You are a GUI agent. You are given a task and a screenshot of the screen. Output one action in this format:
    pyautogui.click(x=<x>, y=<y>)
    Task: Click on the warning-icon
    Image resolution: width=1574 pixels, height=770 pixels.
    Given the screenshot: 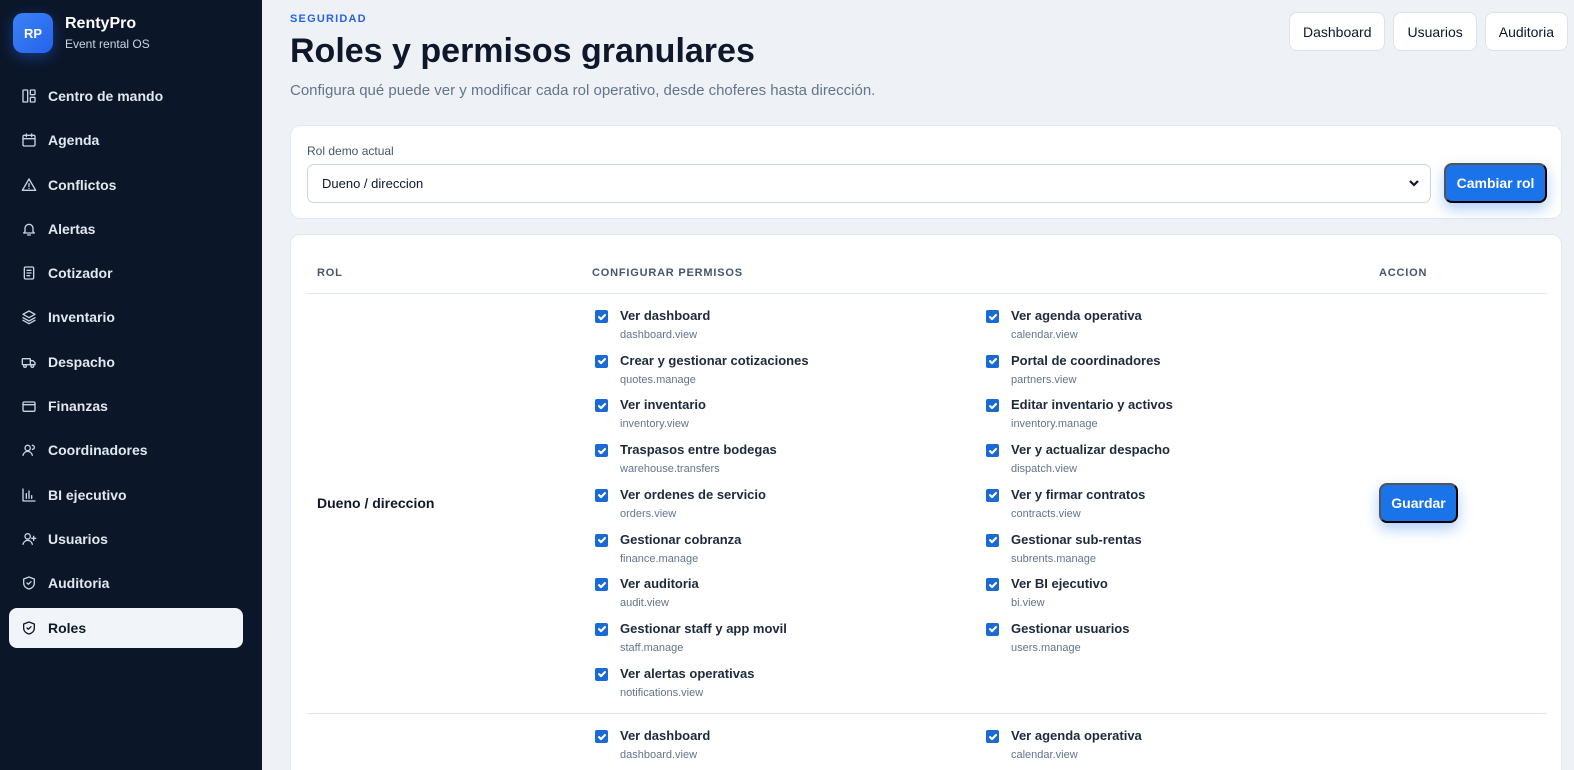 What is the action you would take?
    pyautogui.click(x=29, y=185)
    